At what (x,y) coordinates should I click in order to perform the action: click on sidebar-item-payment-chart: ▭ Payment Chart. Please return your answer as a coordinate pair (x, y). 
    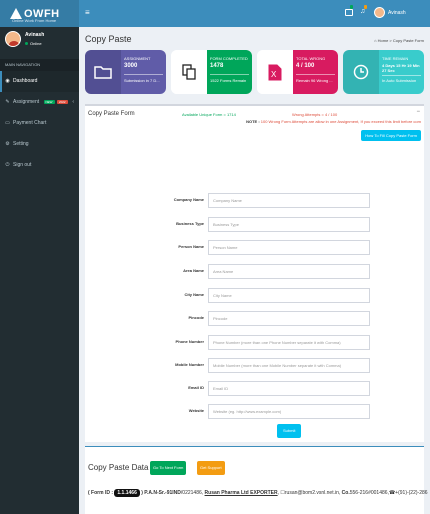
    Looking at the image, I should click on (39, 123).